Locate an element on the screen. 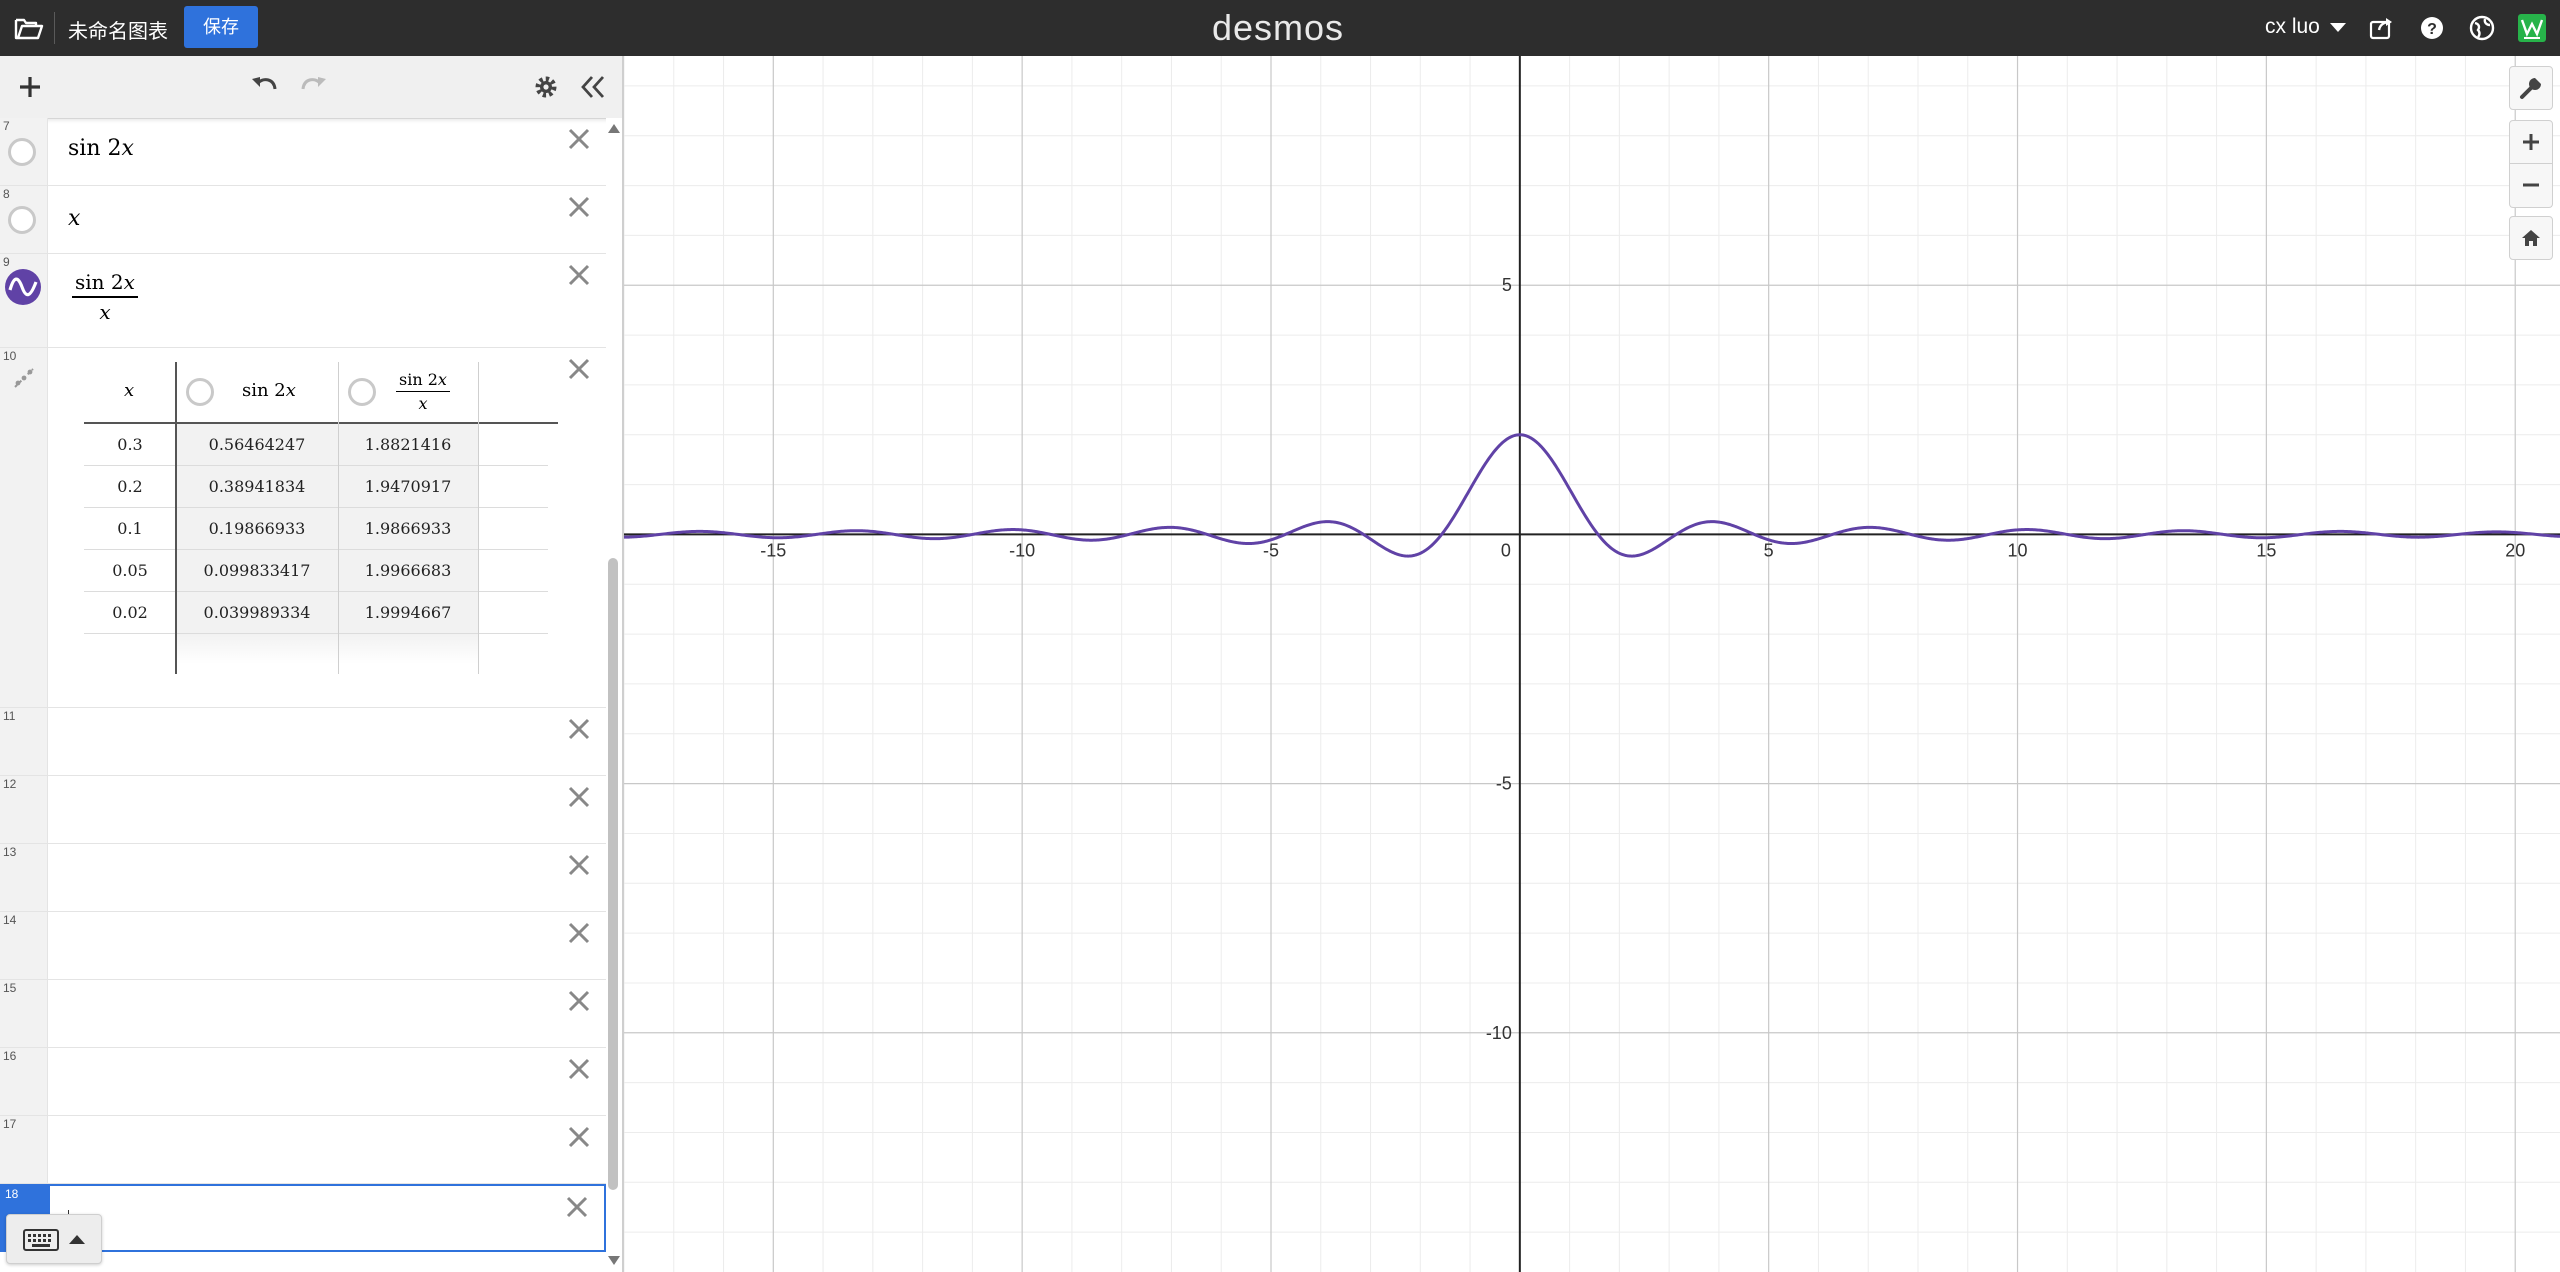  expression-row: 11 is located at coordinates (303, 742).